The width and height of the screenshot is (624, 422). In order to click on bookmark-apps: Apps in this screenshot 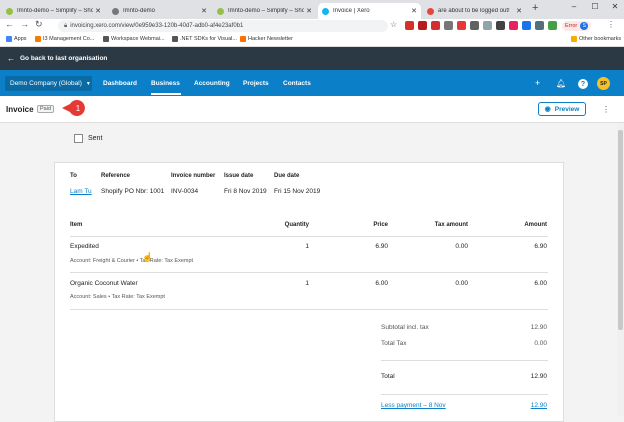, I will do `click(16, 39)`.